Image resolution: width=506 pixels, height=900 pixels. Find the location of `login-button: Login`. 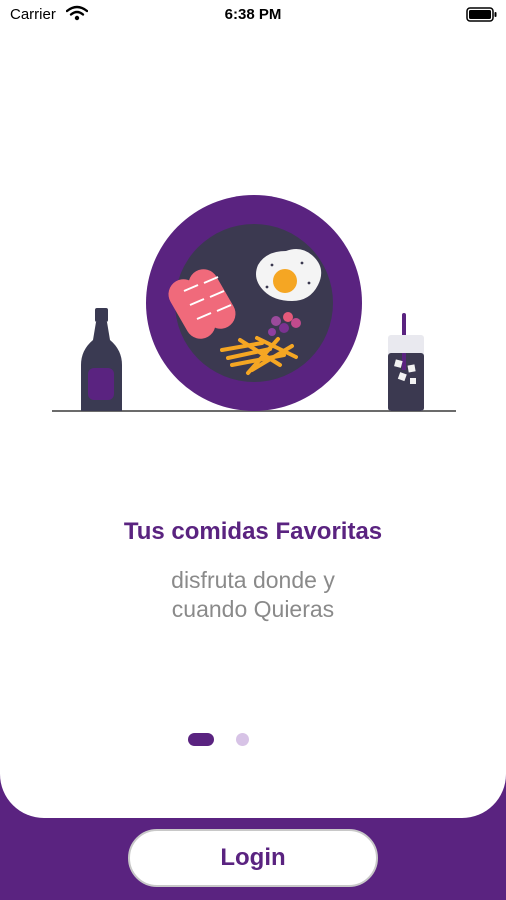

login-button: Login is located at coordinates (253, 858).